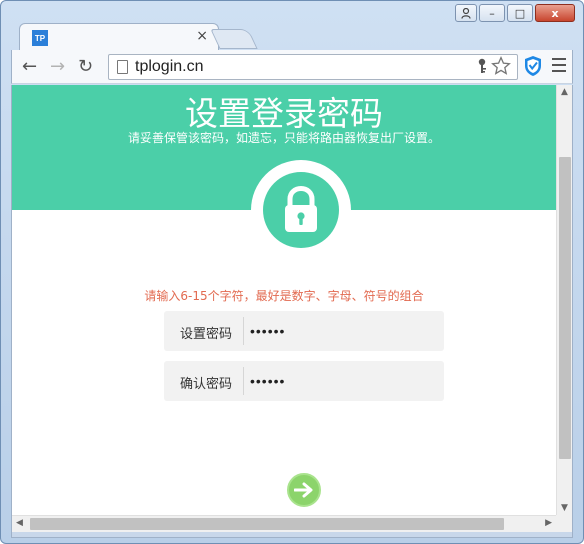 The width and height of the screenshot is (584, 544). Describe the element at coordinates (234, 39) in the screenshot. I see `new-tab-button` at that location.